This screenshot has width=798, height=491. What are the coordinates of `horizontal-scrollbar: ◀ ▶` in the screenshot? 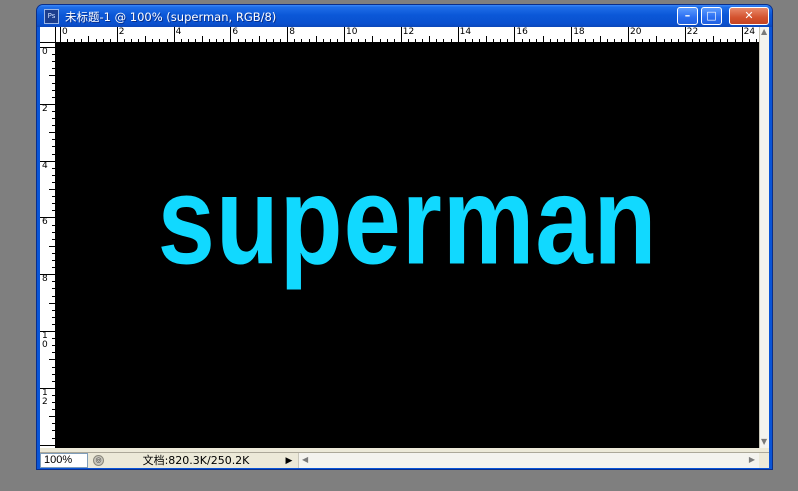 It's located at (528, 460).